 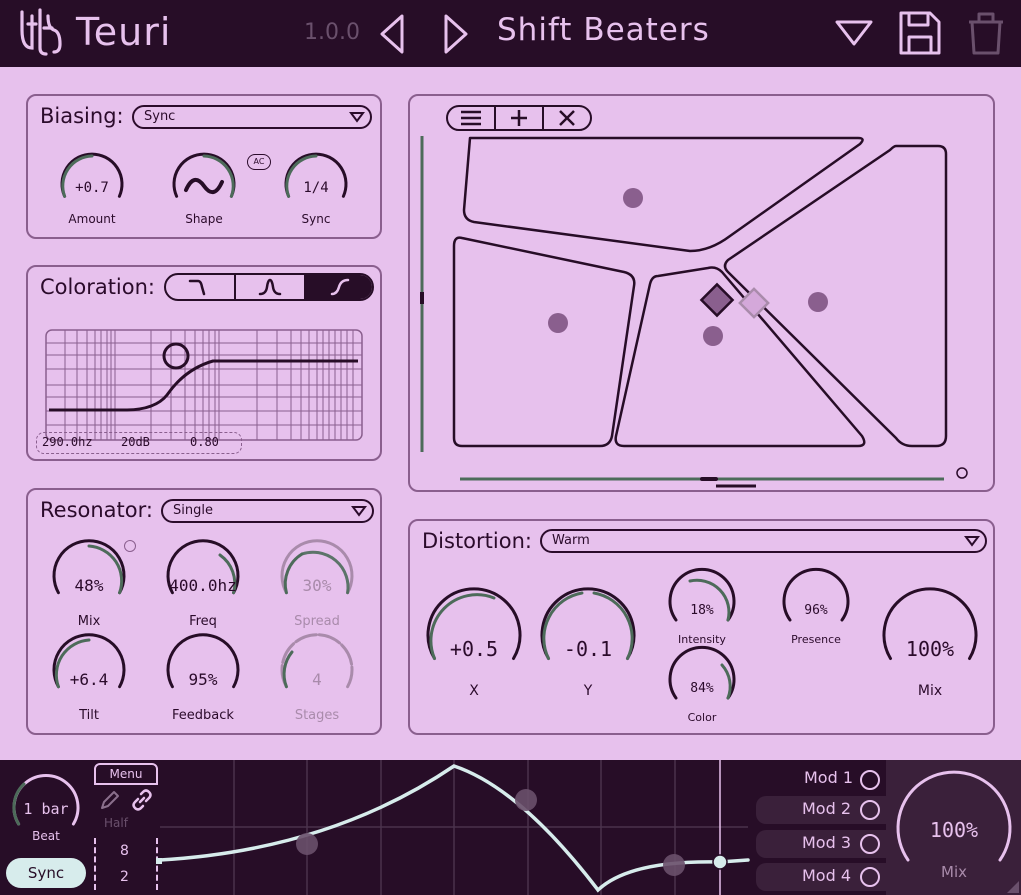 I want to click on mix-value: 48%, so click(x=89, y=585).